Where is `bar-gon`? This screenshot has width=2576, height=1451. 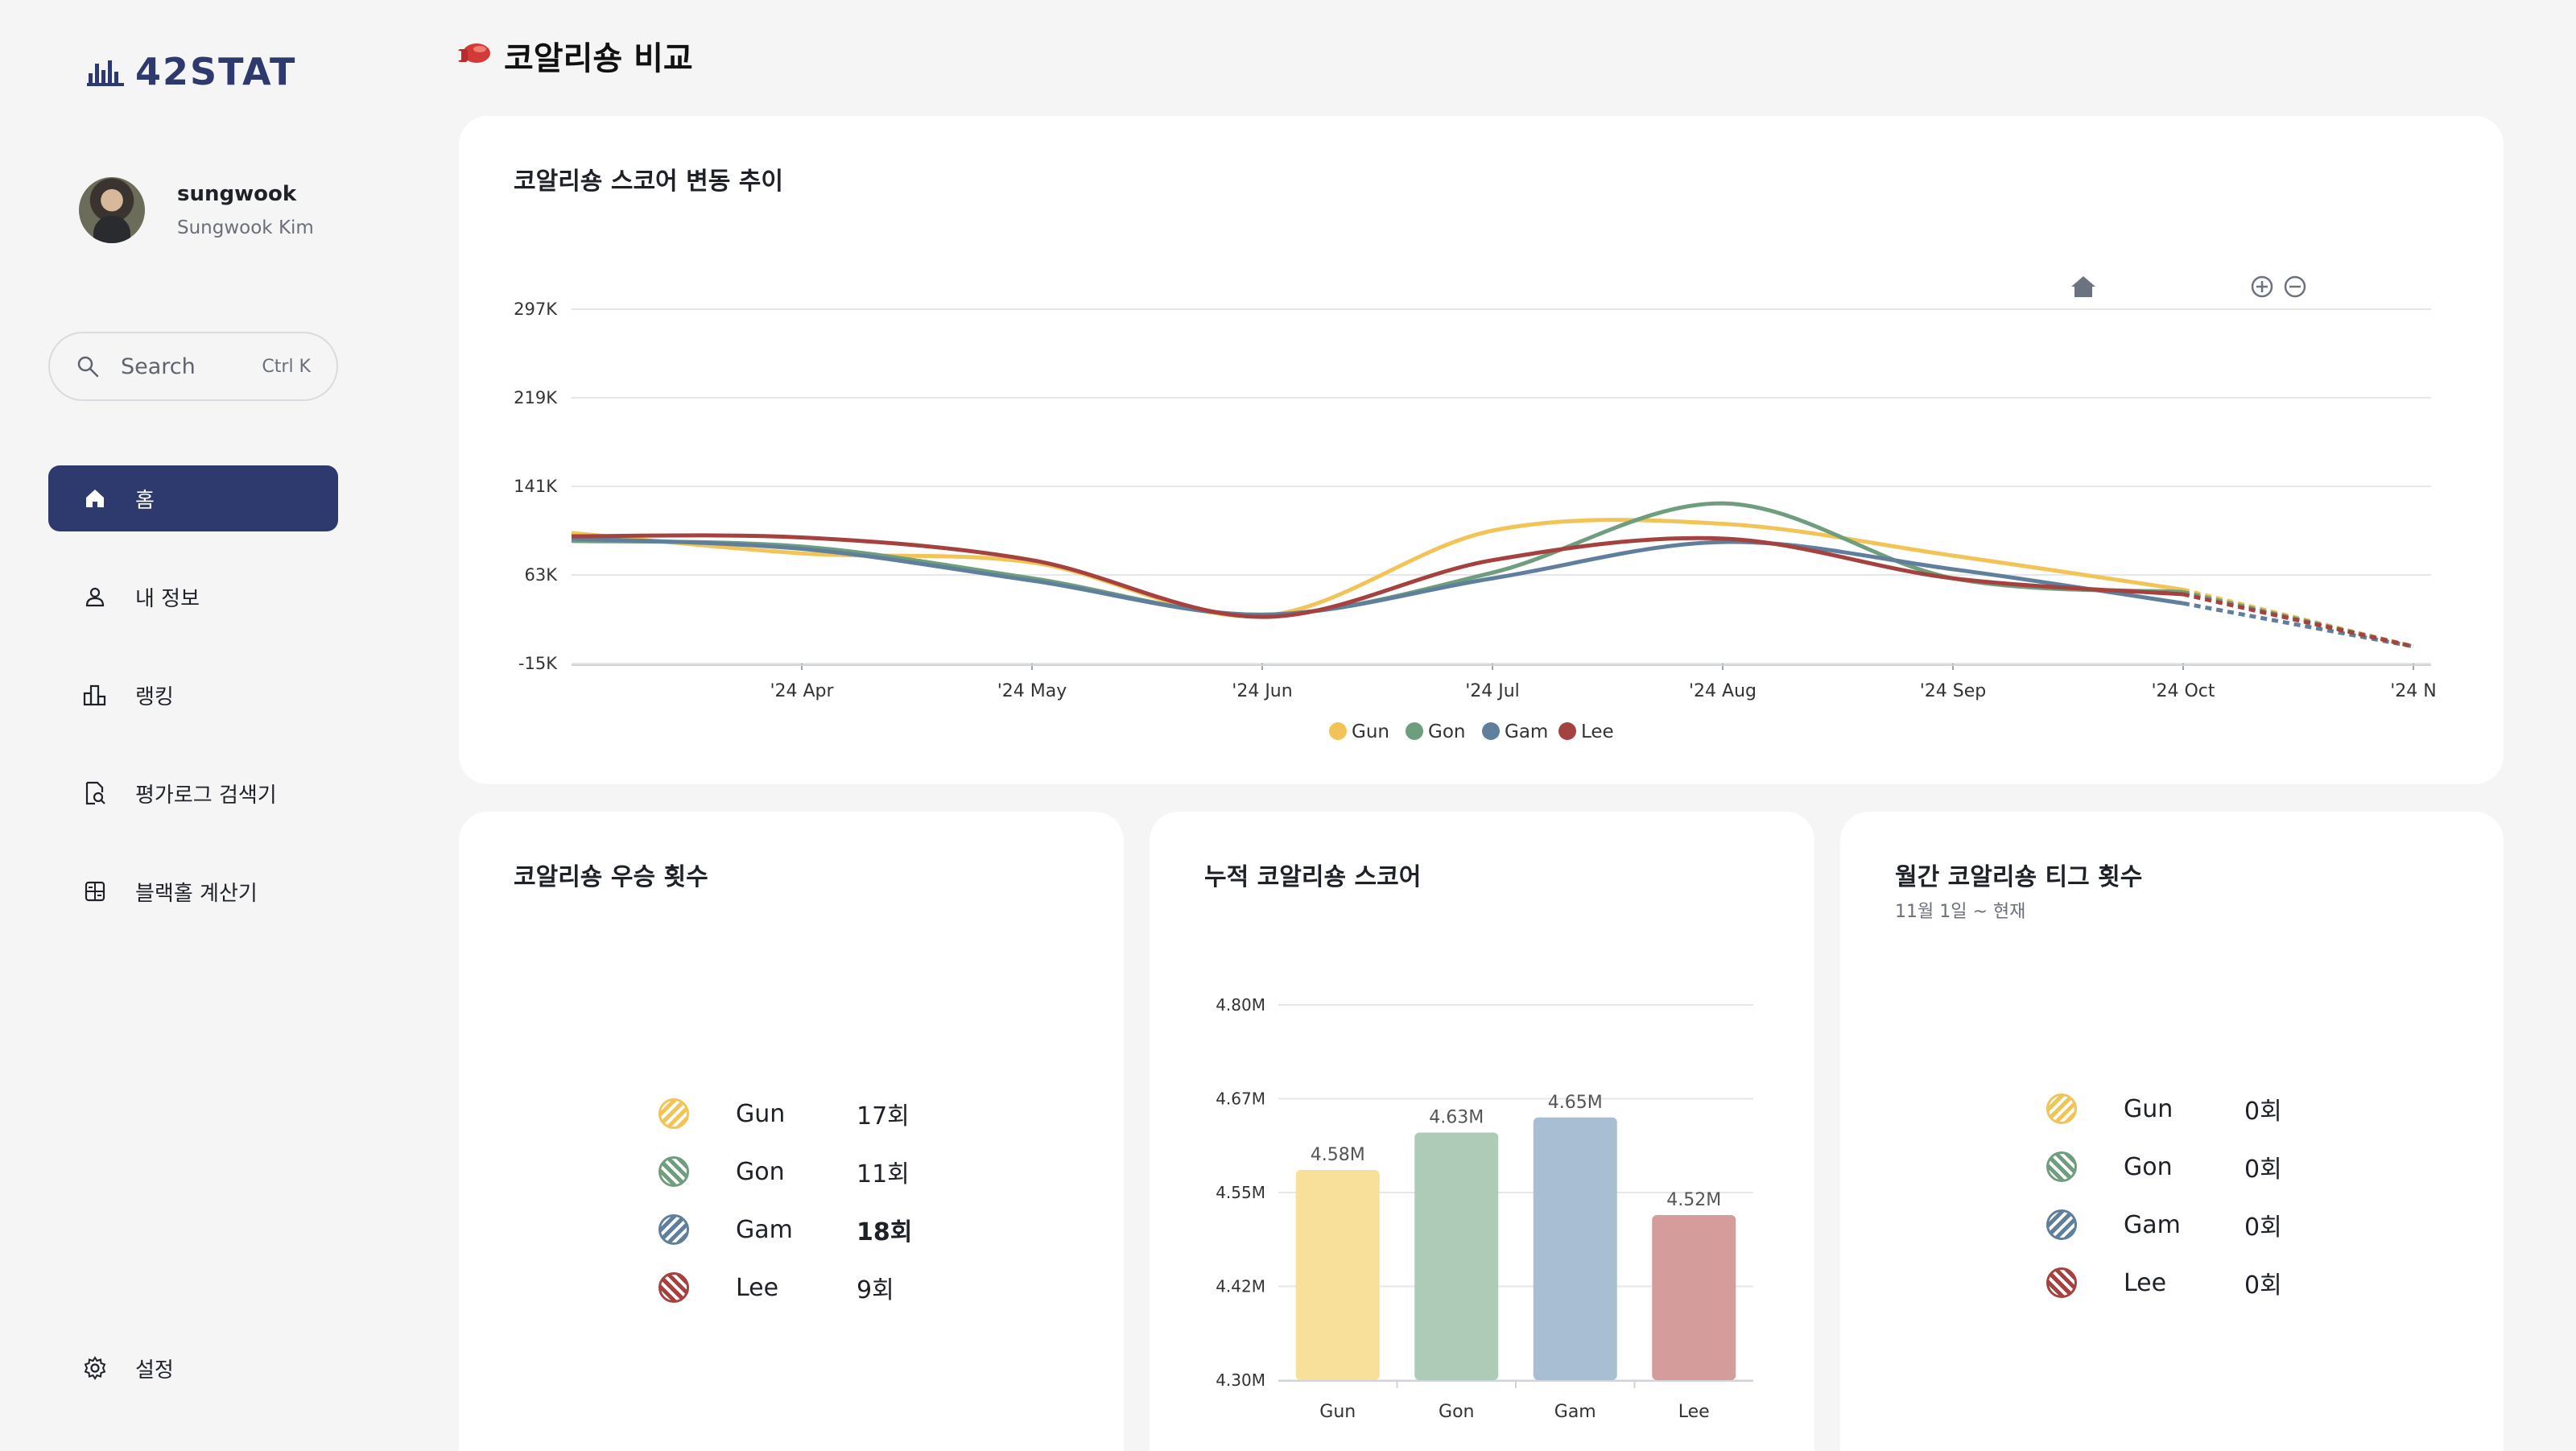
bar-gon is located at coordinates (1456, 1256).